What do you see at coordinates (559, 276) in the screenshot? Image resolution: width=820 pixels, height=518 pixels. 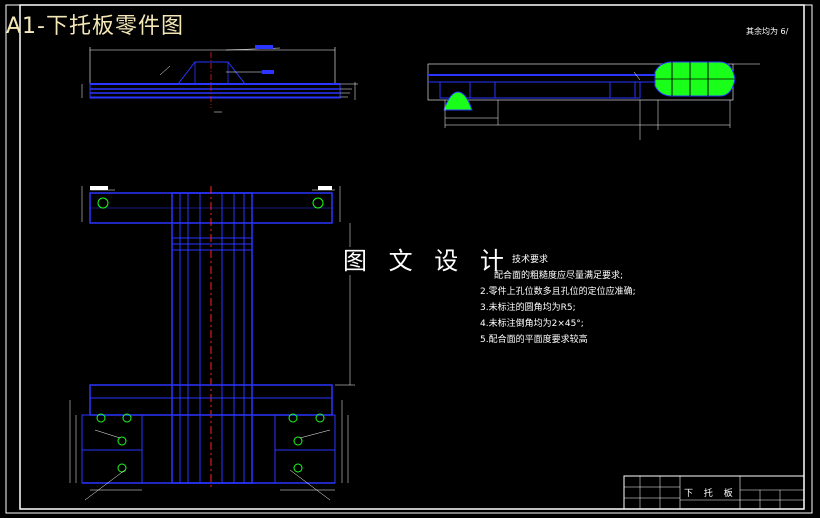 I see `requirement-item: 配合面的粗糙度应尽量满足要求;` at bounding box center [559, 276].